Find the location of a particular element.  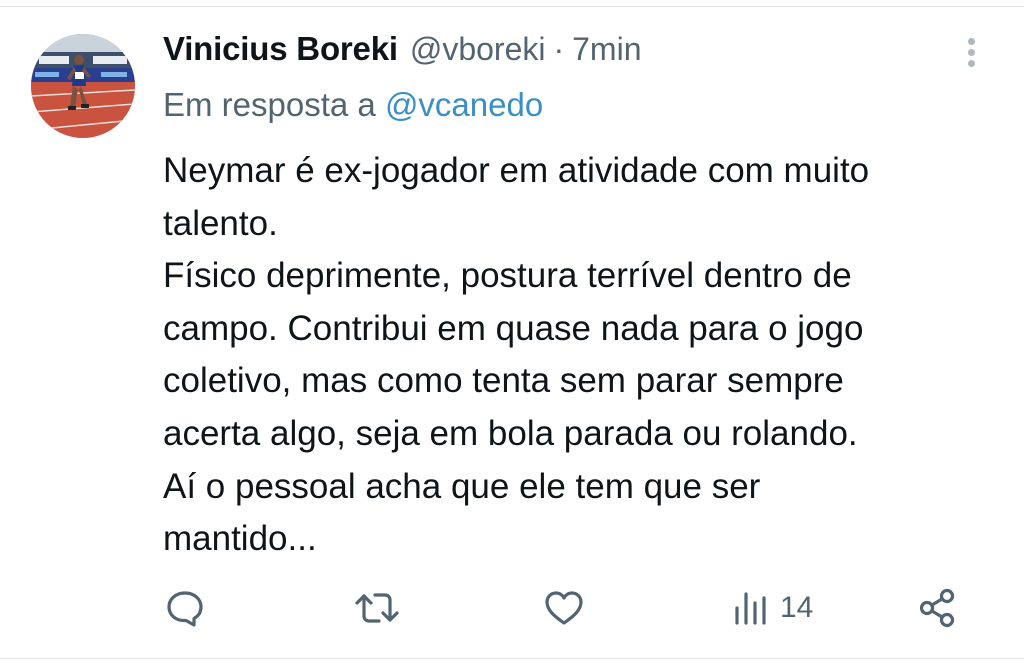

heart-icon is located at coordinates (564, 608).